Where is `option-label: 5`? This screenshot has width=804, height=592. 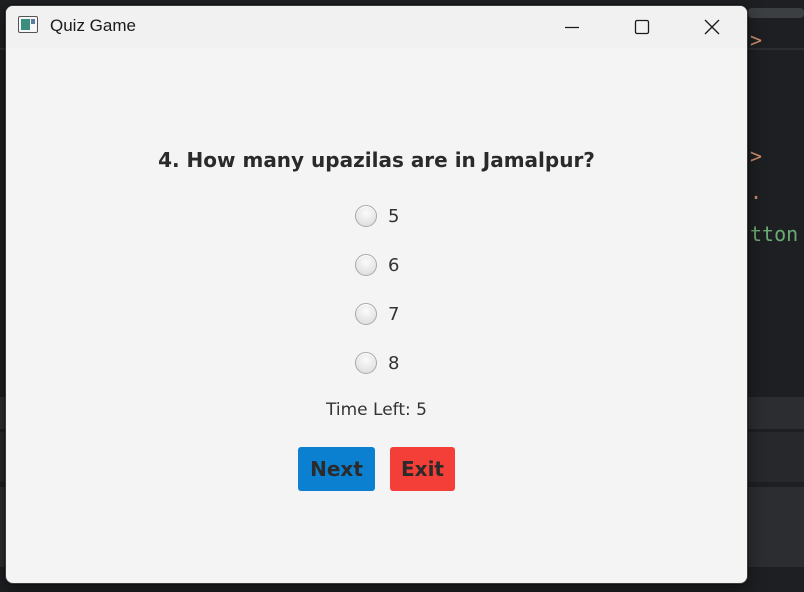
option-label: 5 is located at coordinates (394, 216).